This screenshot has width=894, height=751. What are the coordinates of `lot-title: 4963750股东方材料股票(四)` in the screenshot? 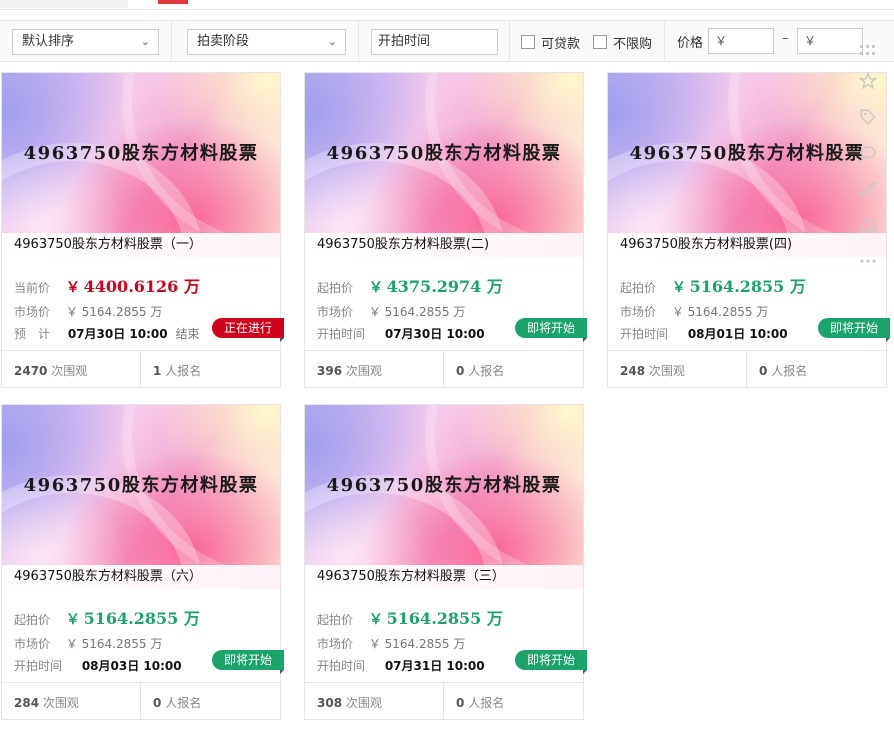 It's located at (747, 245).